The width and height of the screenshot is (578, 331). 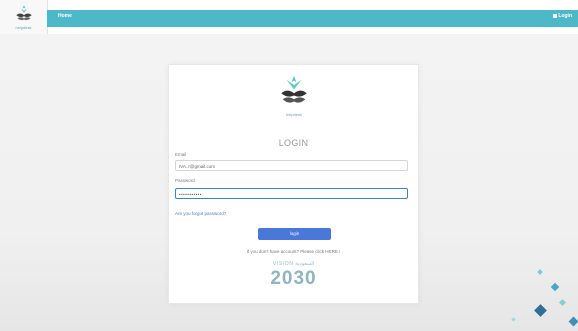 I want to click on nav-login-label: Login, so click(x=565, y=16).